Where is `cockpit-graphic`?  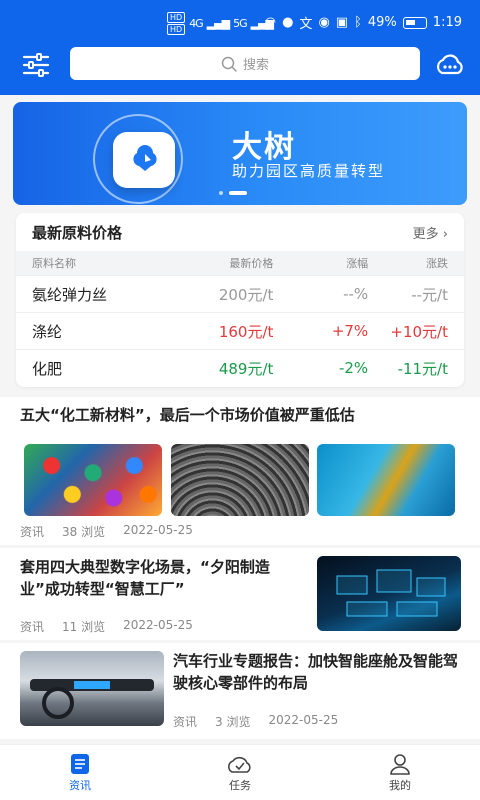 cockpit-graphic is located at coordinates (92, 699).